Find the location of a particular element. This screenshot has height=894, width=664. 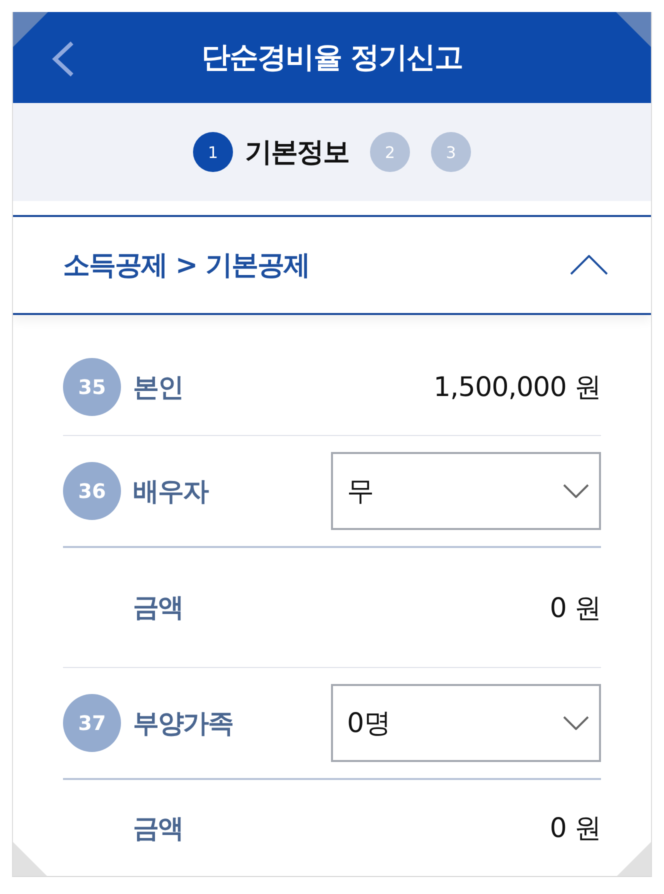

amount-value: 1,500,000 원 is located at coordinates (517, 388).